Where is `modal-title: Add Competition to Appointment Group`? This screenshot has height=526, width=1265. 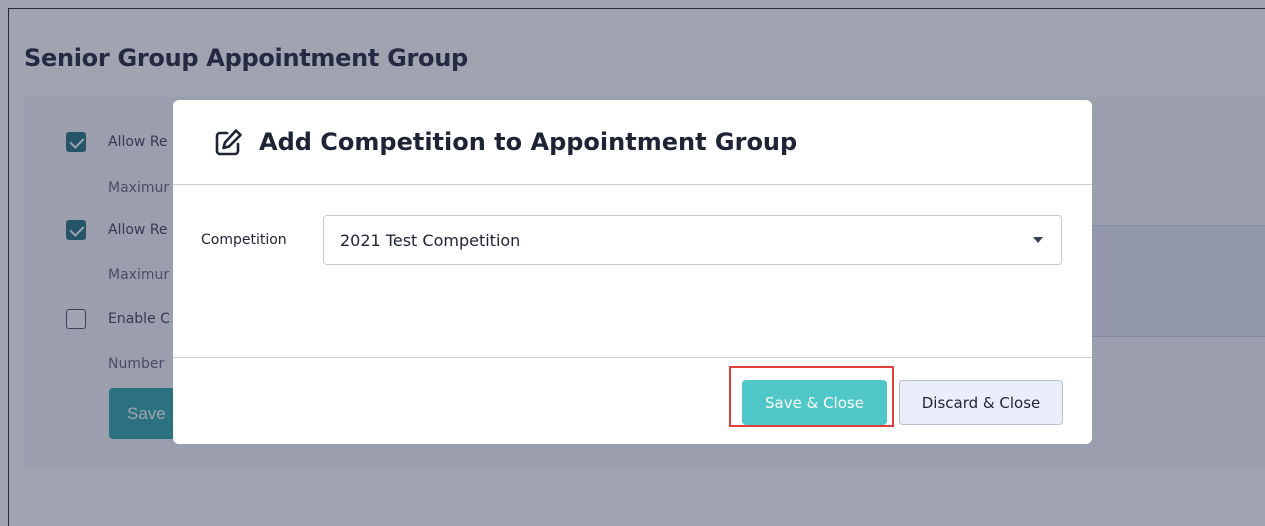
modal-title: Add Competition to Appointment Group is located at coordinates (528, 142).